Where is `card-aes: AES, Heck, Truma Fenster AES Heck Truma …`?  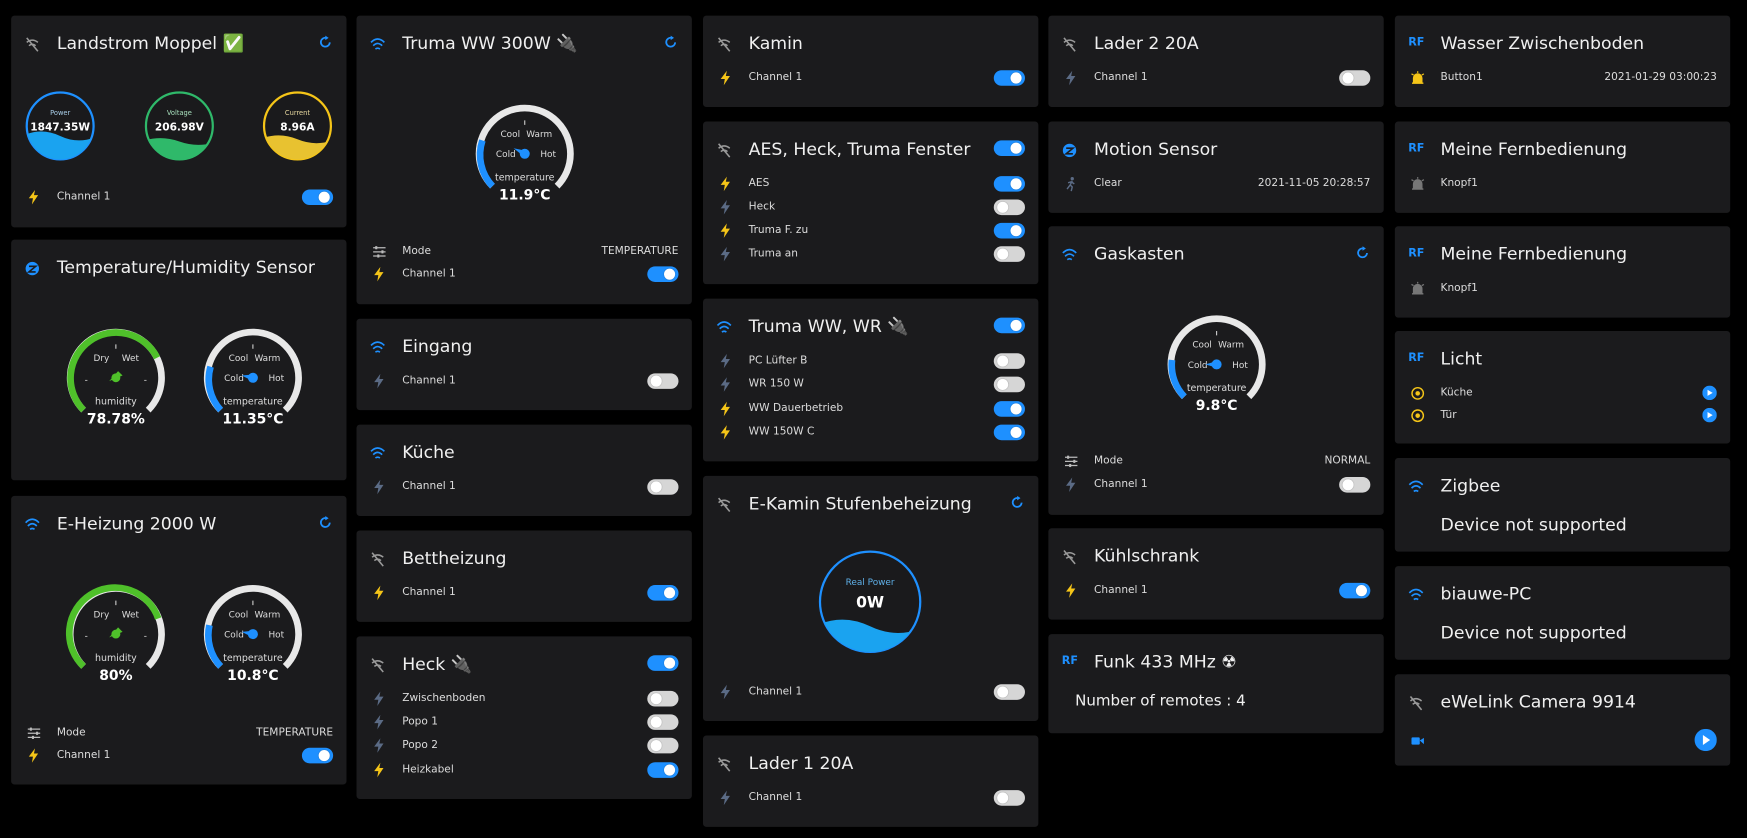
card-aes: AES, Heck, Truma Fenster AES Heck Truma … is located at coordinates (870, 203).